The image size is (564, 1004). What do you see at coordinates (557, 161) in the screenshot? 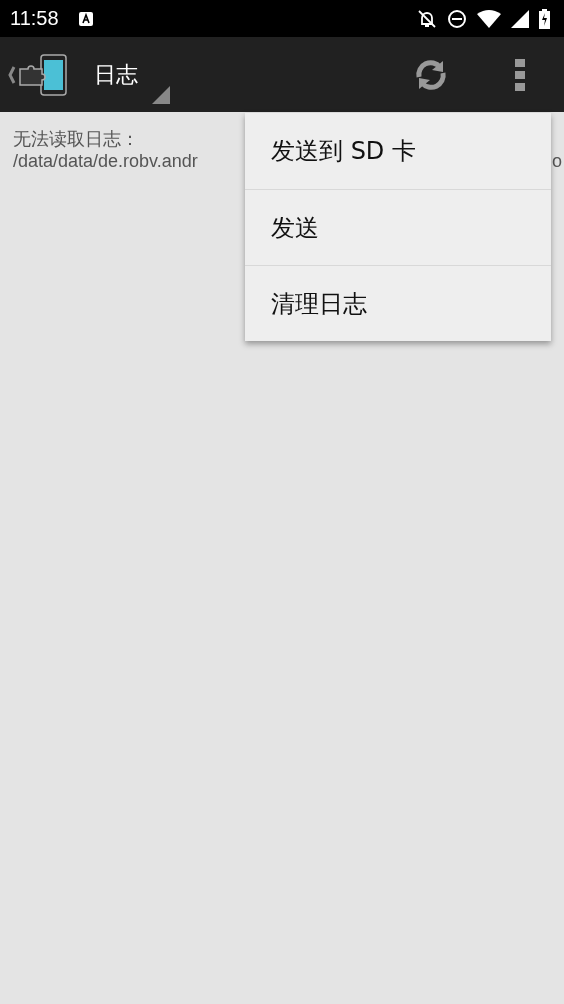
I see `log-file-path-end: o` at bounding box center [557, 161].